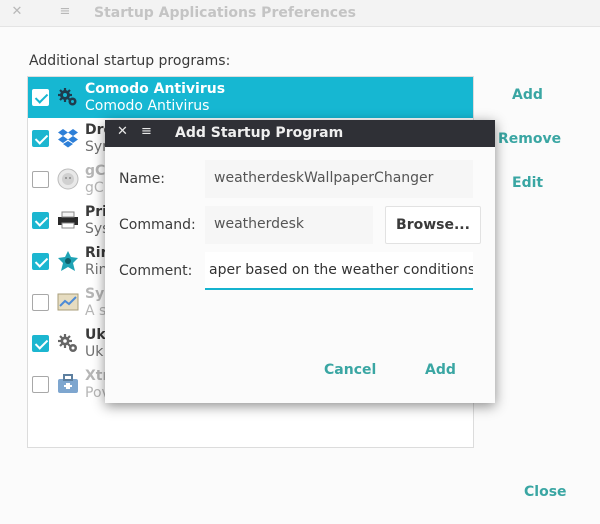 The width and height of the screenshot is (600, 524). I want to click on name-label: Name:, so click(142, 179).